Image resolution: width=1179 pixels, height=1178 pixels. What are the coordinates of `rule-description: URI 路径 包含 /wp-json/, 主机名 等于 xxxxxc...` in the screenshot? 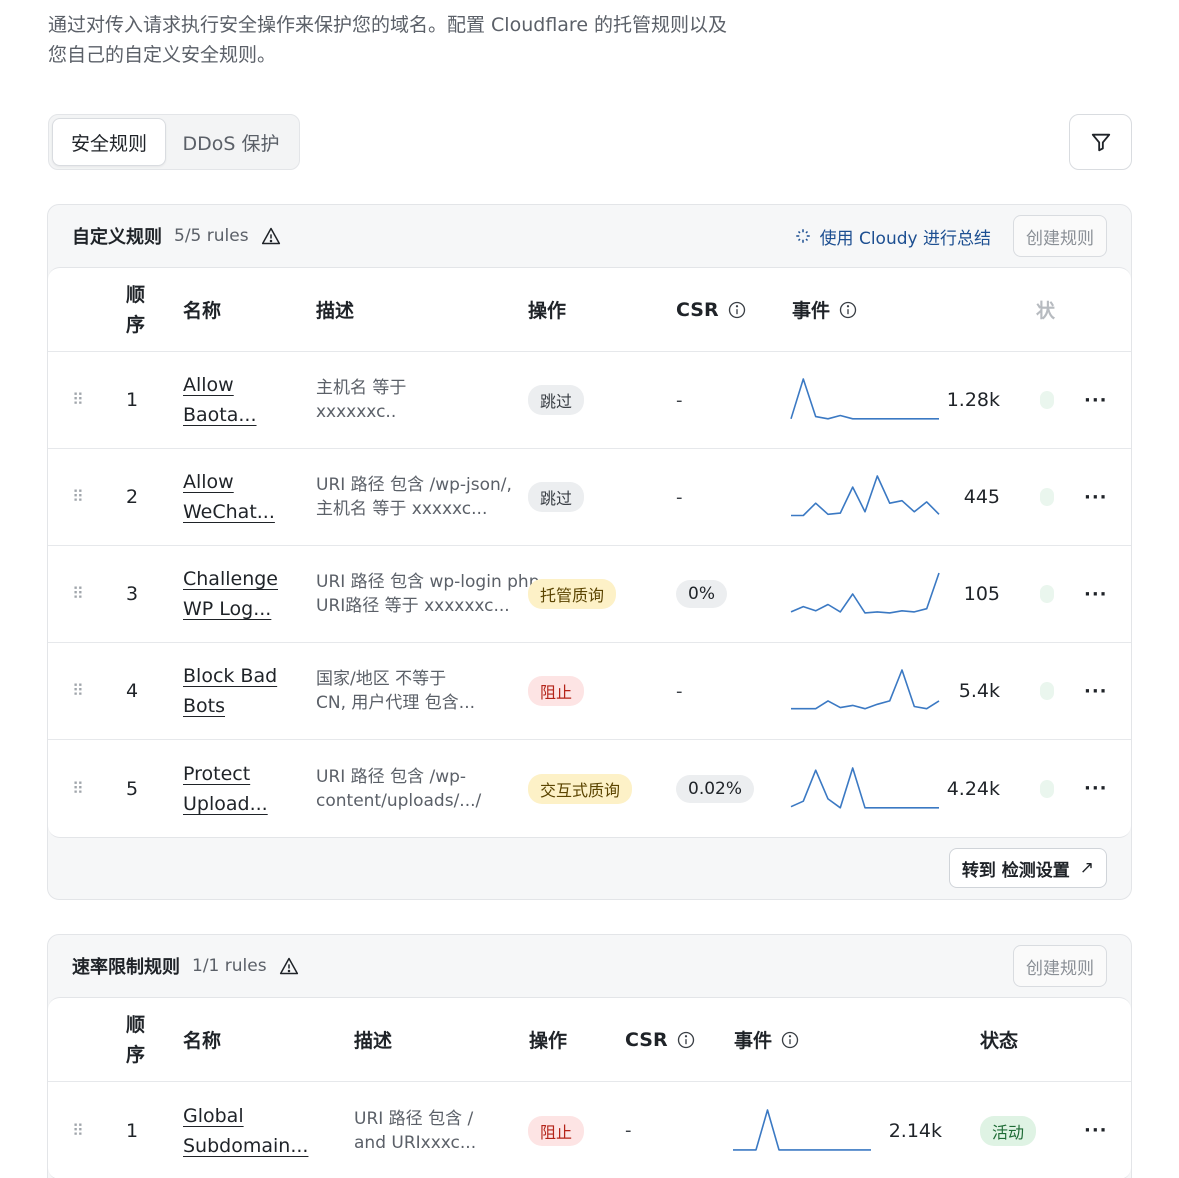 It's located at (414, 497).